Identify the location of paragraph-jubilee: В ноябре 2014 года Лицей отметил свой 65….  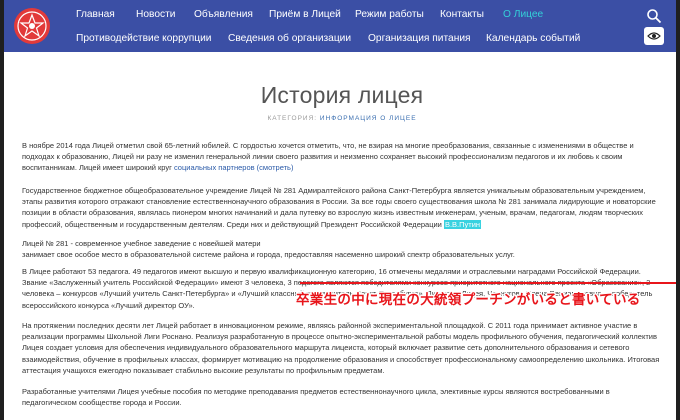
(341, 157).